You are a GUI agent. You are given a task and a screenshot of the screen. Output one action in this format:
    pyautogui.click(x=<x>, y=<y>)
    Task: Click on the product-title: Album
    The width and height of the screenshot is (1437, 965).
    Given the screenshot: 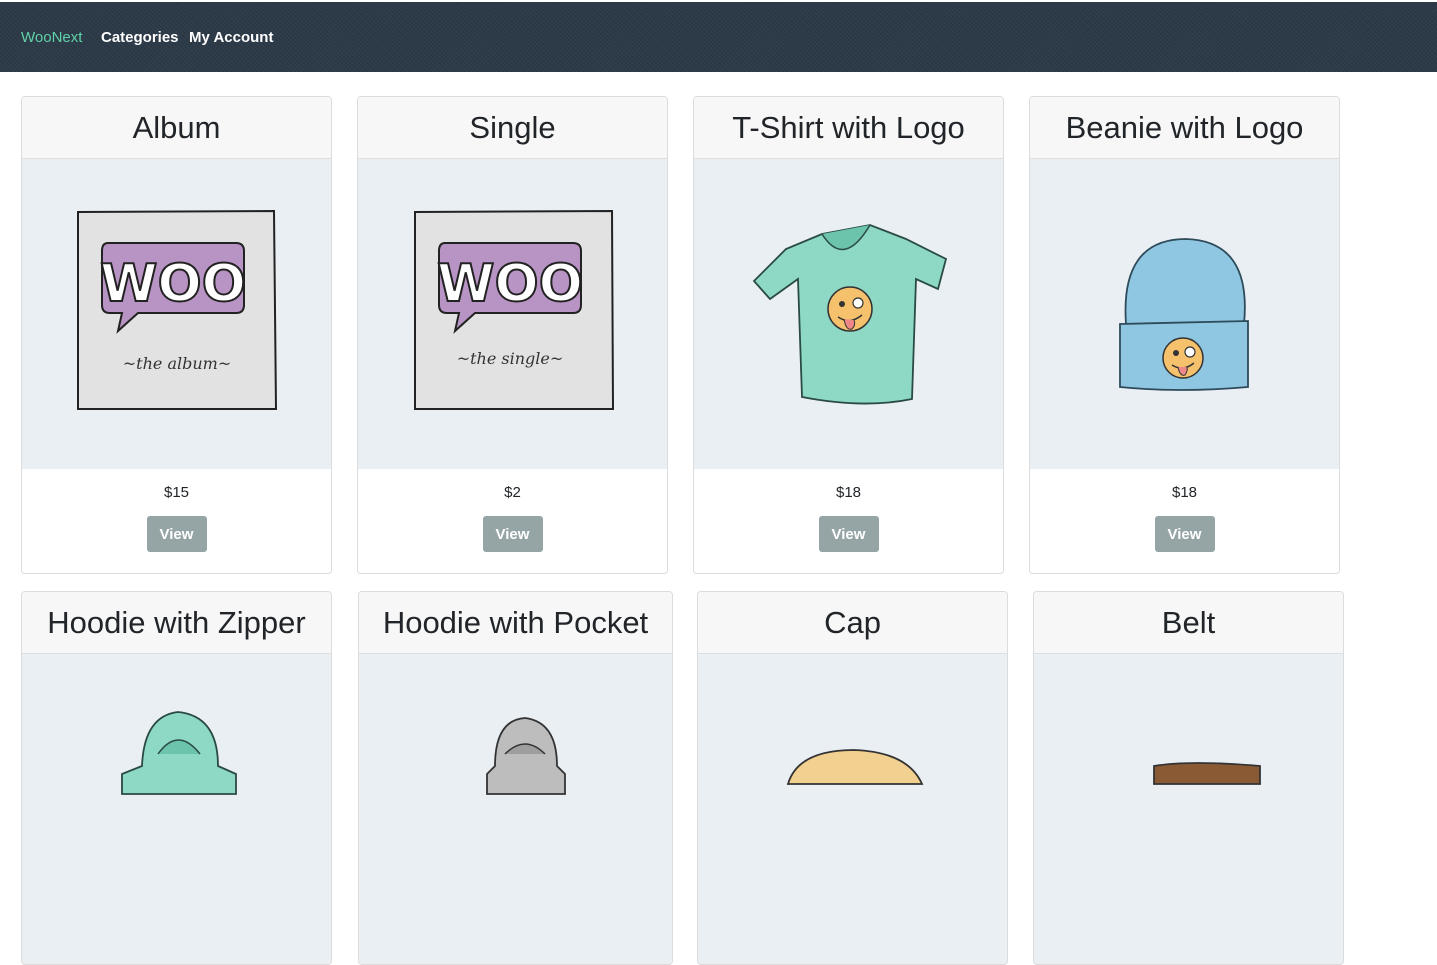 What is the action you would take?
    pyautogui.click(x=176, y=128)
    